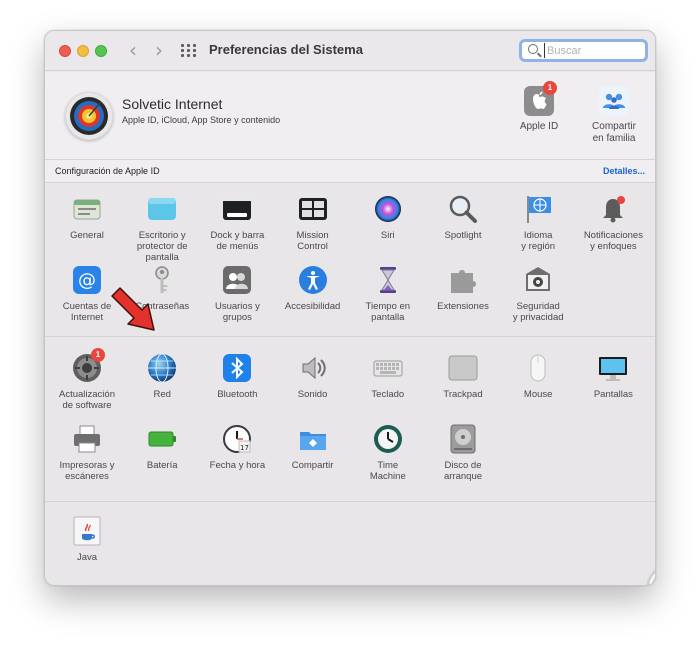 The image size is (700, 645). I want to click on bluetooth-icon, so click(237, 368).